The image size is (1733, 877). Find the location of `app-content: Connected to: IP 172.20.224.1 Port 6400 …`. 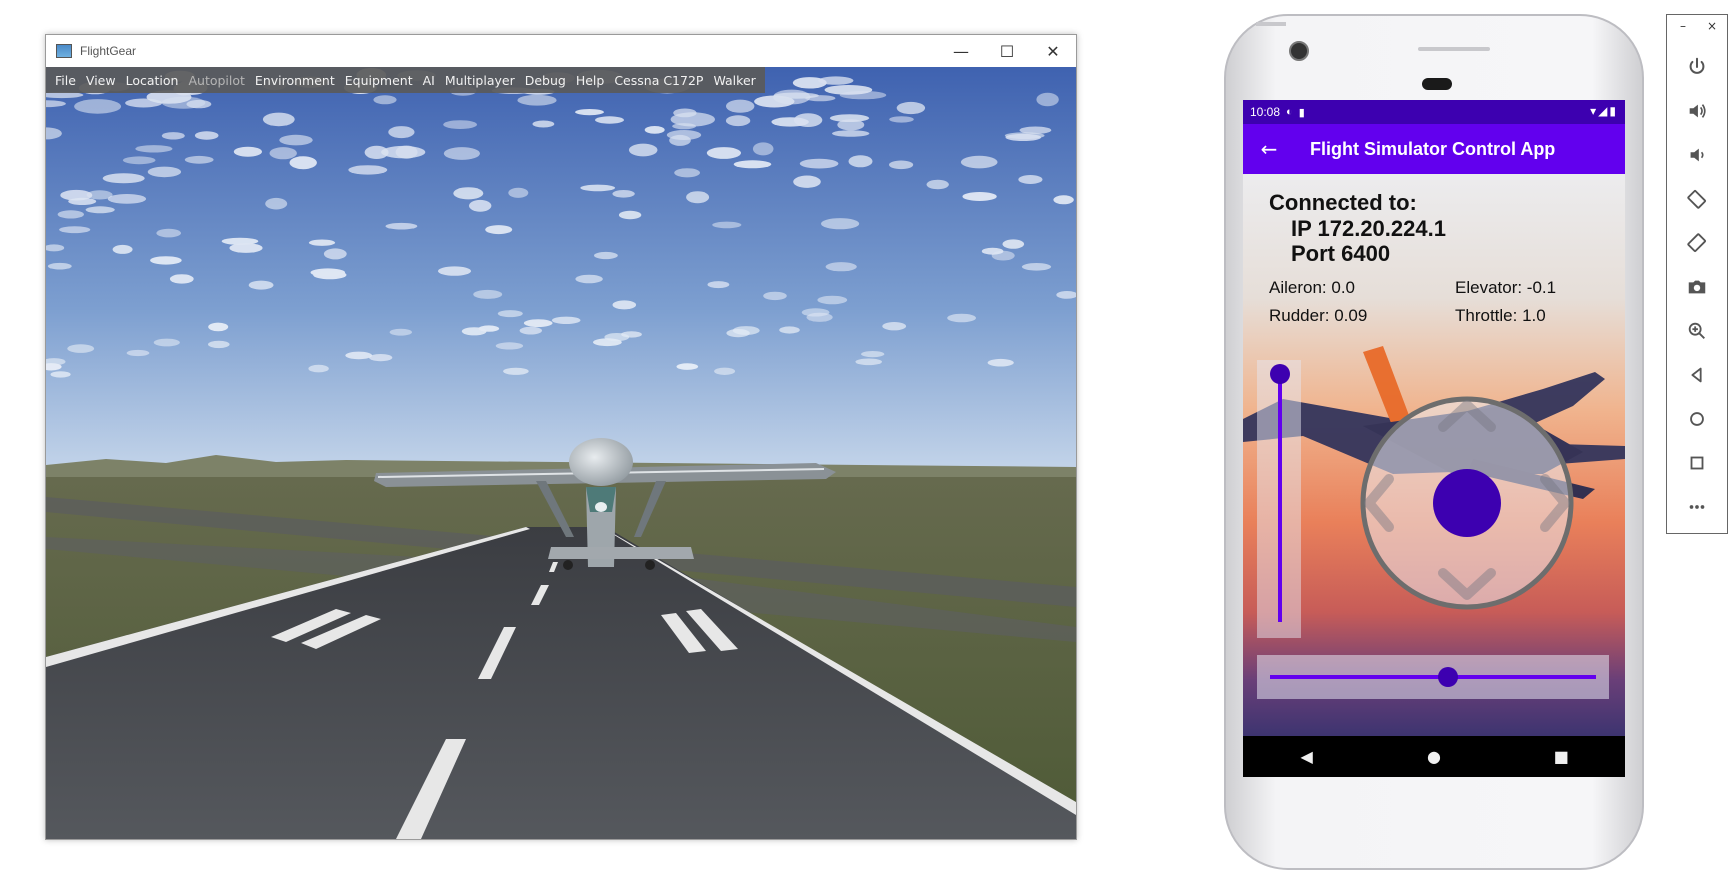

app-content: Connected to: IP 172.20.224.1 Port 6400 … is located at coordinates (1434, 455).